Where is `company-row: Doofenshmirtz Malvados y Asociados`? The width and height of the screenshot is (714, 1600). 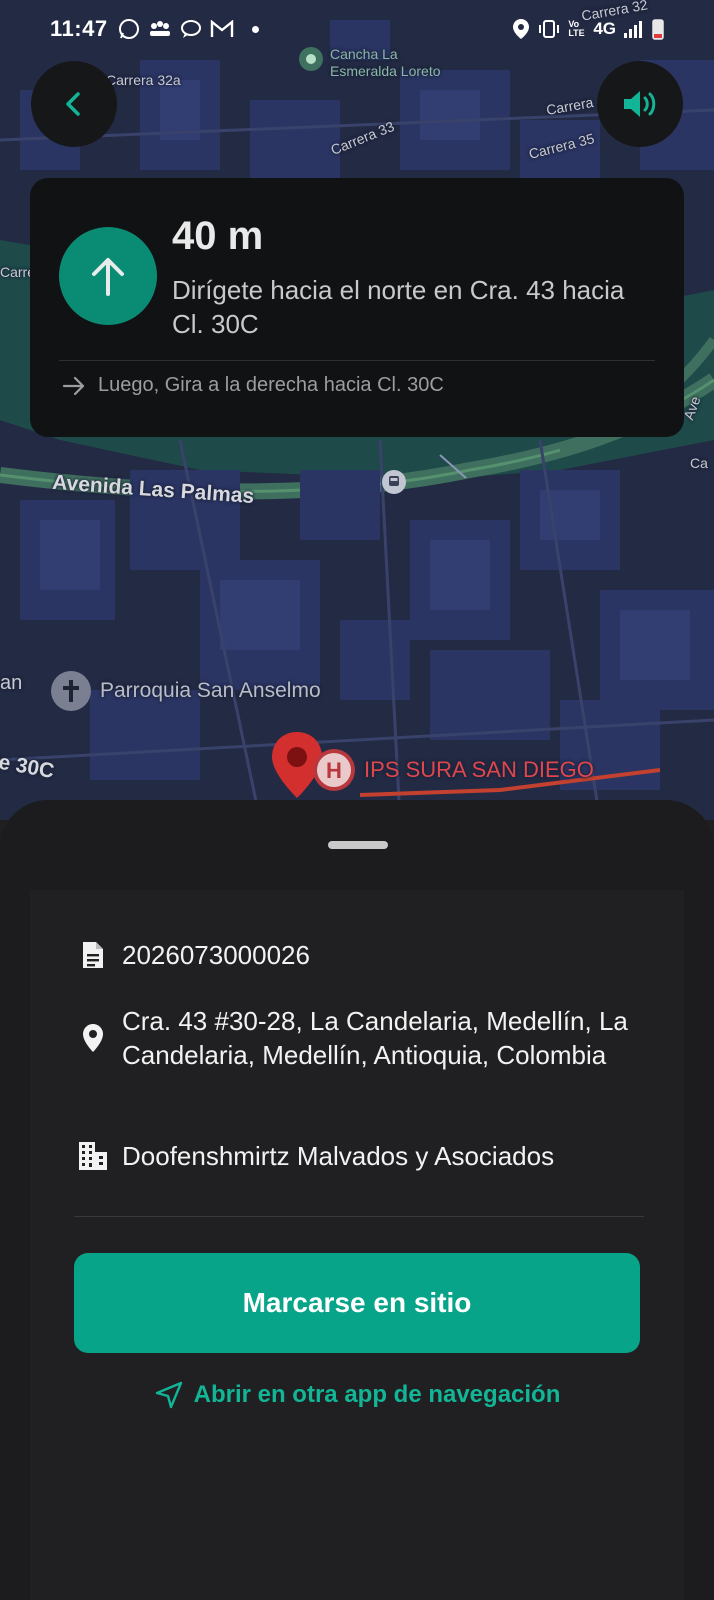 company-row: Doofenshmirtz Malvados y Asociados is located at coordinates (316, 1156).